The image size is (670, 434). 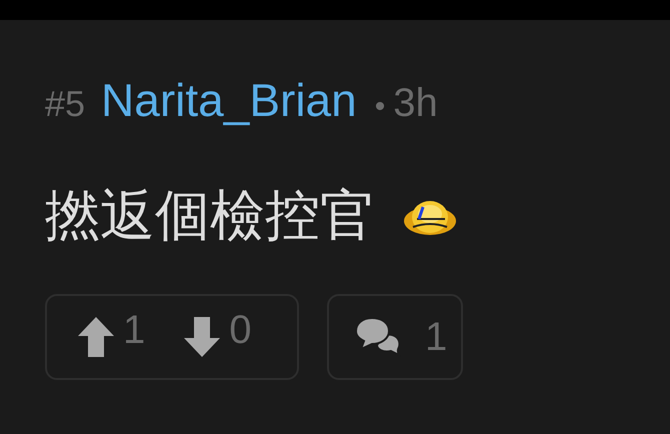 I want to click on replies-button: 1, so click(x=395, y=337).